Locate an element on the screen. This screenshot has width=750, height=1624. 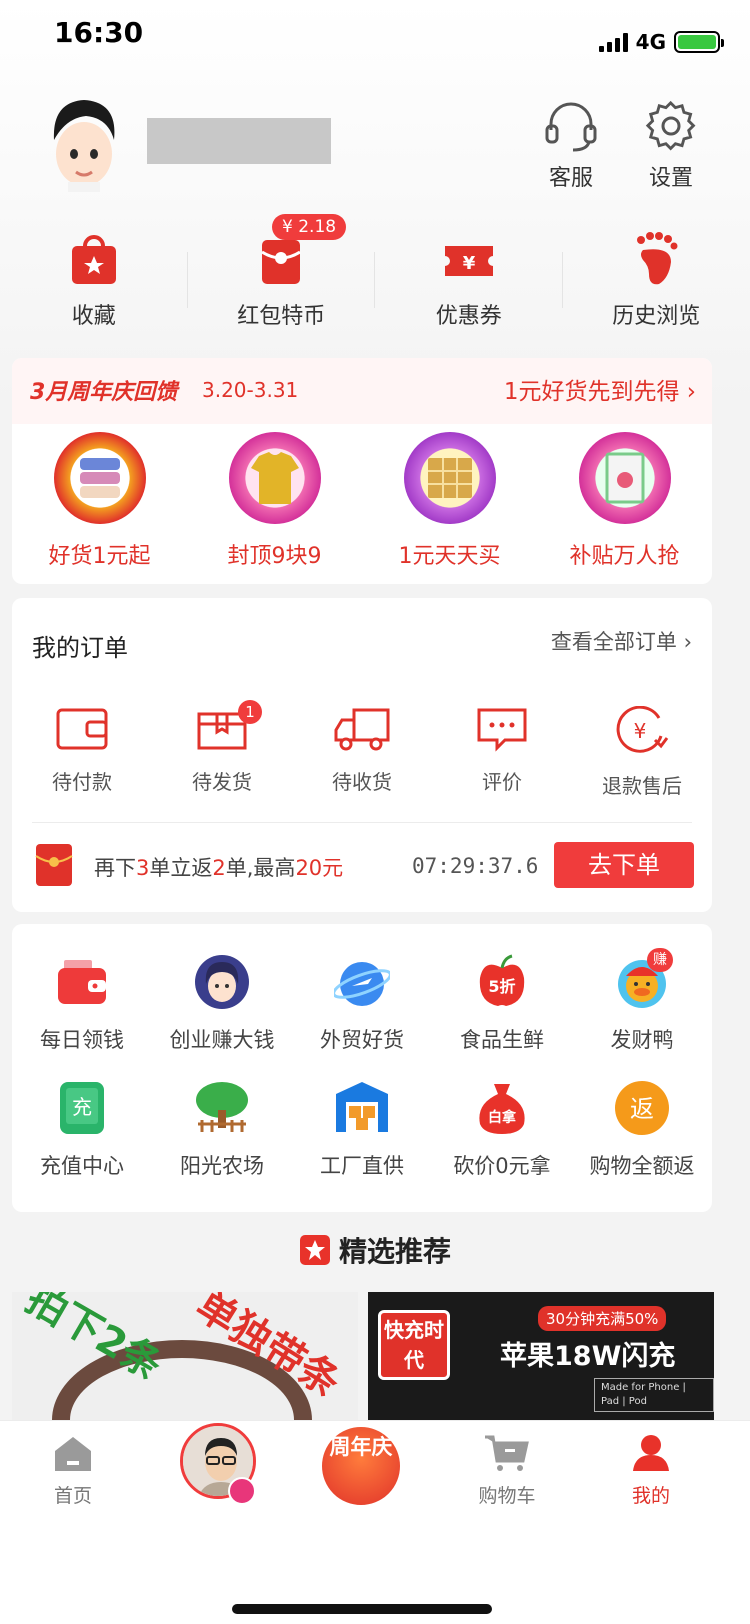
svg-text: 充 is located at coordinates (82, 1107).